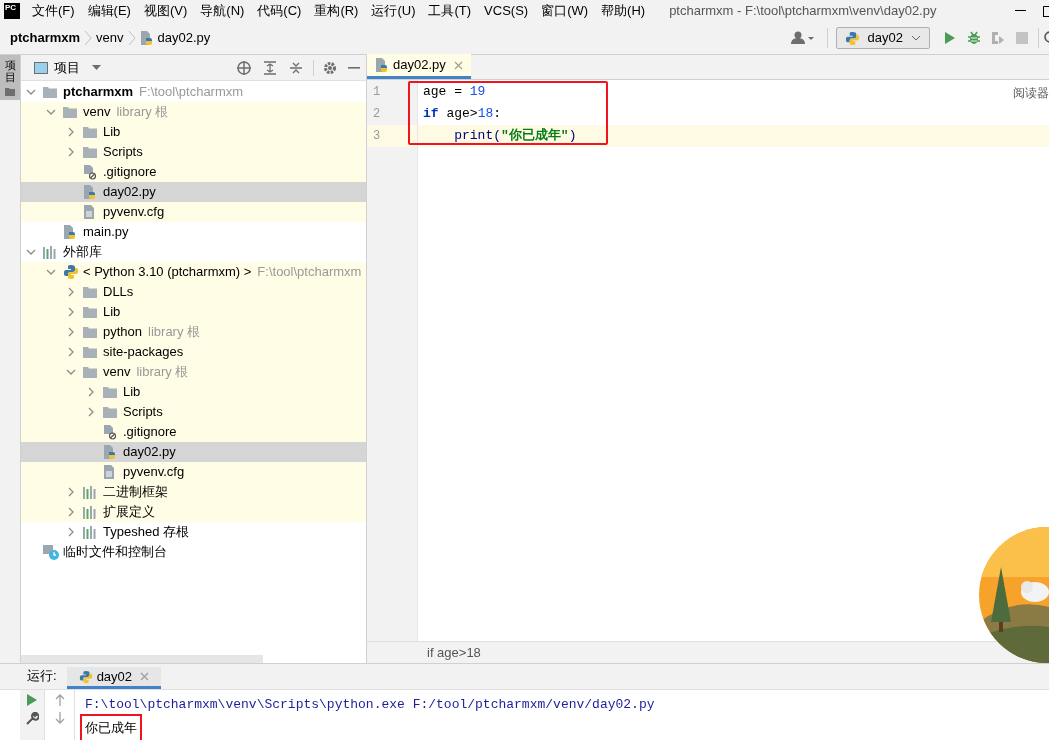  What do you see at coordinates (515, 136) in the screenshot?
I see `code-text: print("你已成年")` at bounding box center [515, 136].